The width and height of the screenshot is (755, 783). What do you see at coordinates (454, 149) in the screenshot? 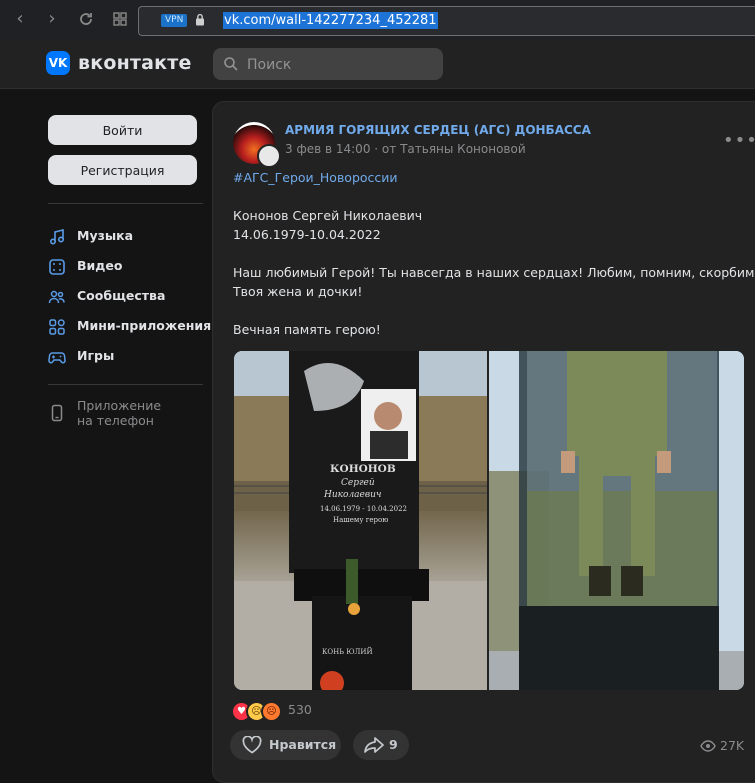
I see `post-author: от Татьяны Кононовой` at bounding box center [454, 149].